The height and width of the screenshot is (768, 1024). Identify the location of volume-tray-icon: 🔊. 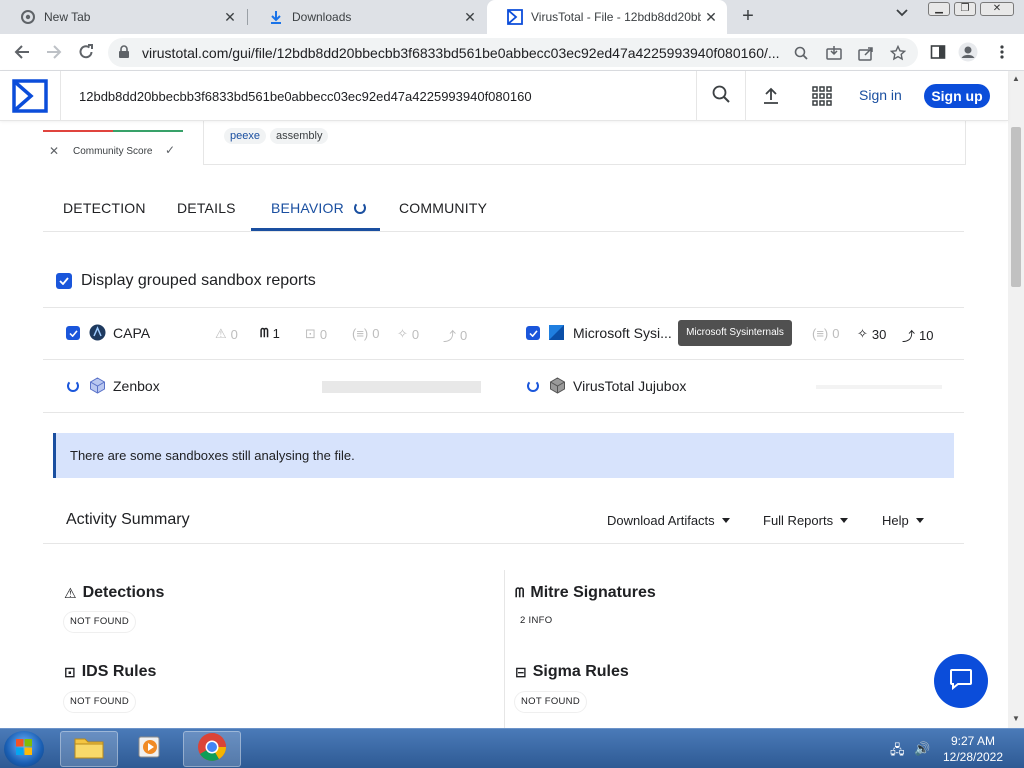
(922, 749).